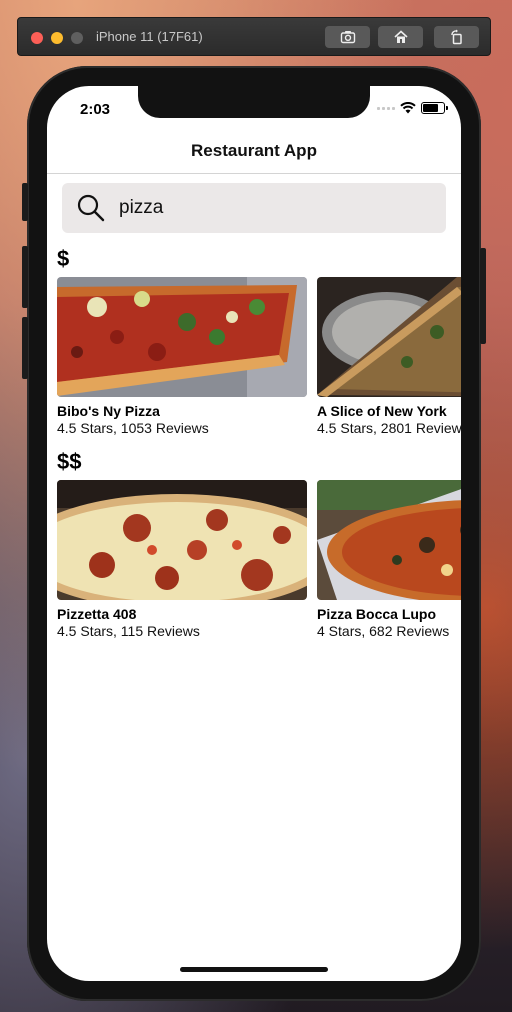  I want to click on page-title: Restaurant App, so click(254, 150).